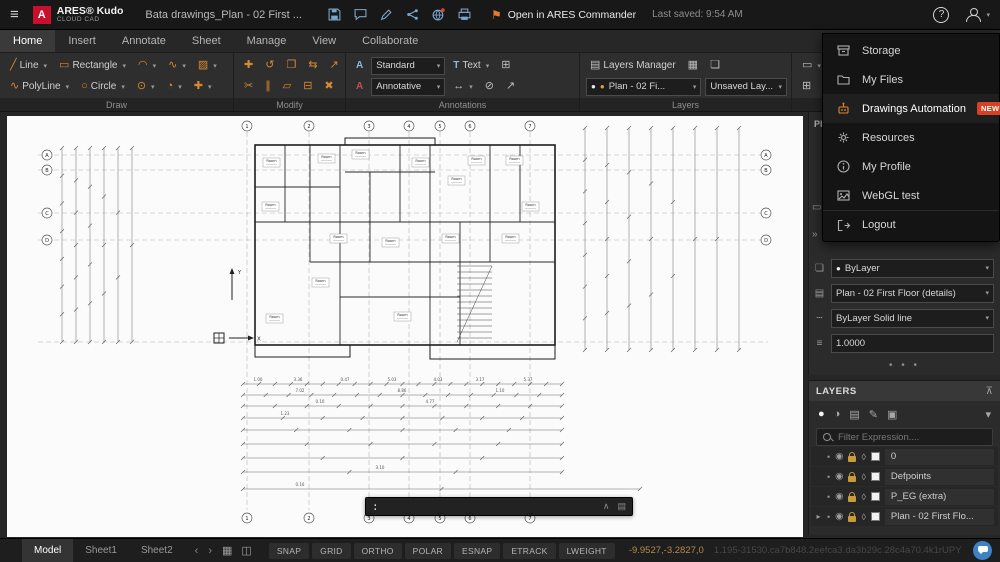  What do you see at coordinates (873, 414) in the screenshot?
I see `layer-edit-icon: ✎` at bounding box center [873, 414].